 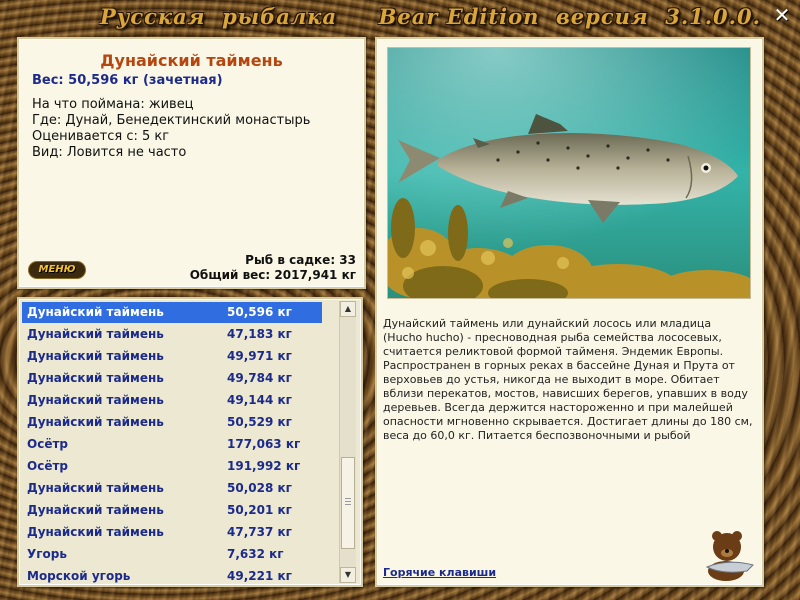 What do you see at coordinates (348, 309) in the screenshot?
I see `scroll-up-button: ▲` at bounding box center [348, 309].